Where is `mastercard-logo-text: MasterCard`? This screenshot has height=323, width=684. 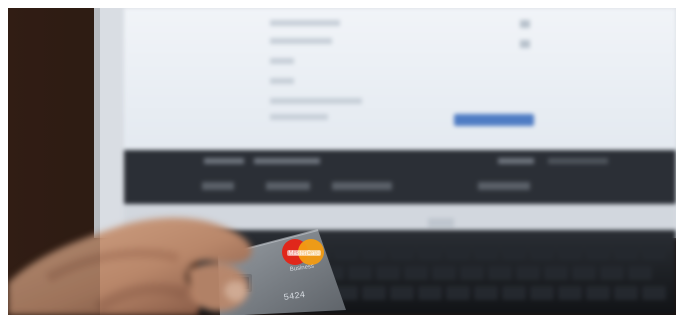
mastercard-logo-text: MasterCard is located at coordinates (303, 254).